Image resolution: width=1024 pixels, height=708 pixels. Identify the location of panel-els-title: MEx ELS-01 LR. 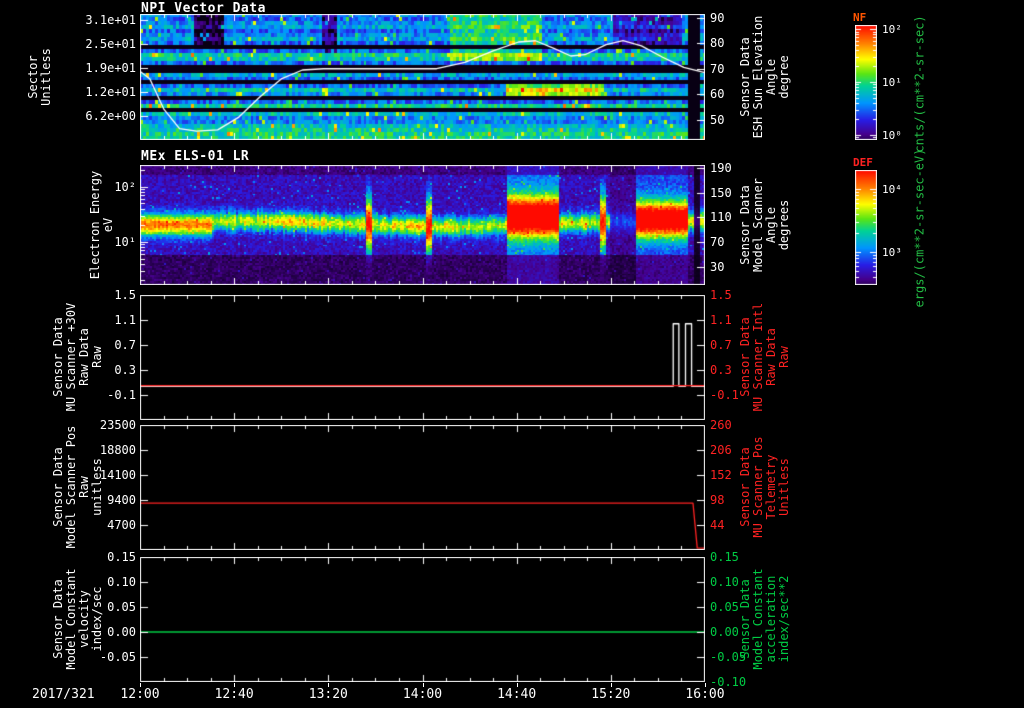
(195, 156).